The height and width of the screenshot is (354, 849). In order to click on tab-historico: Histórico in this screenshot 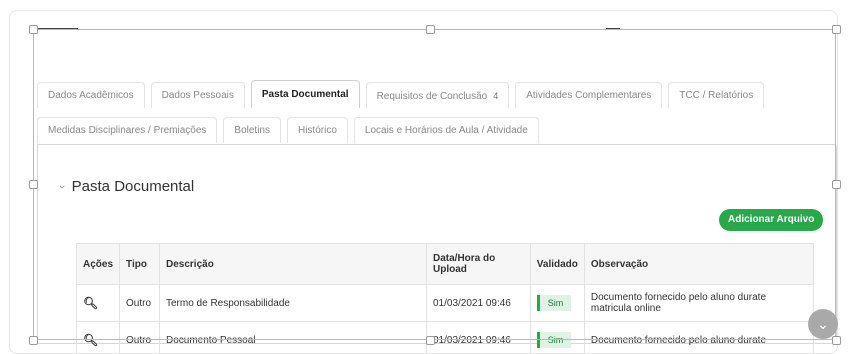, I will do `click(317, 130)`.